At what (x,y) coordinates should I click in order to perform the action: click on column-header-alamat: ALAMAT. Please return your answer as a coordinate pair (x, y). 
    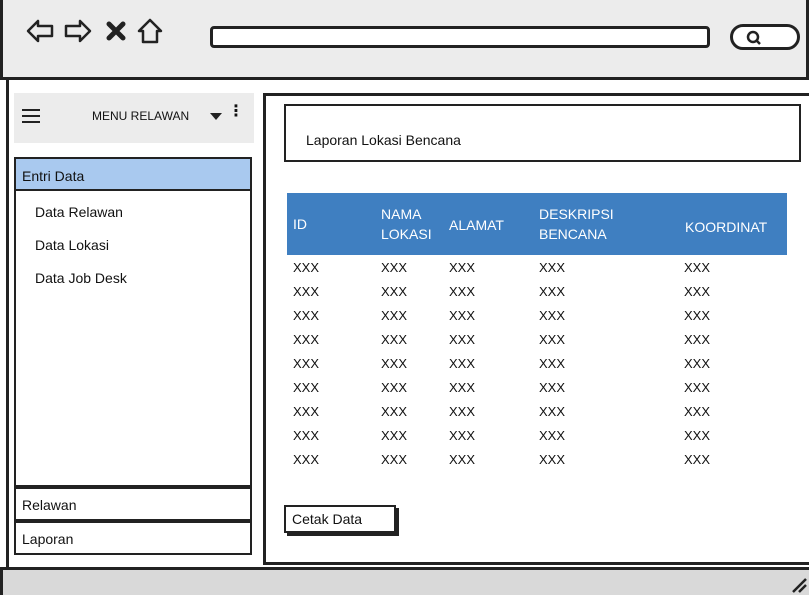
    Looking at the image, I should click on (476, 225).